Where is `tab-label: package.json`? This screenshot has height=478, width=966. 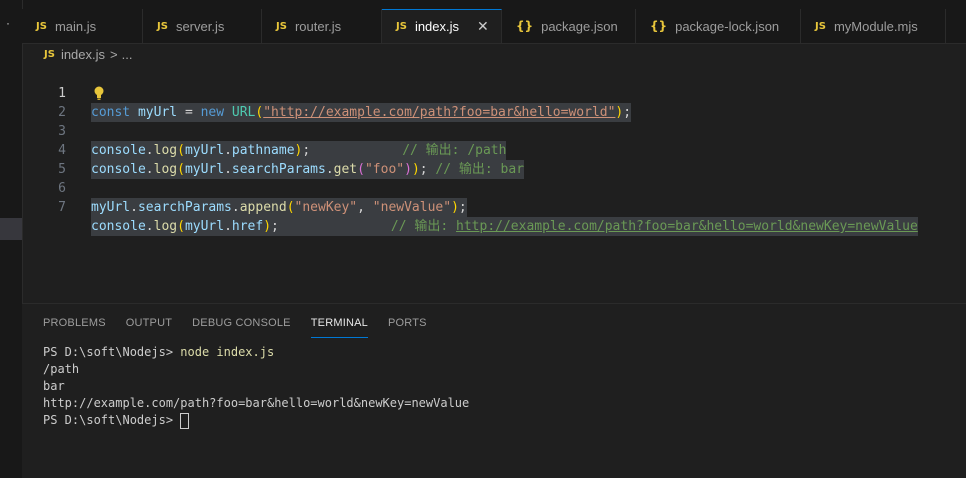 tab-label: package.json is located at coordinates (579, 26).